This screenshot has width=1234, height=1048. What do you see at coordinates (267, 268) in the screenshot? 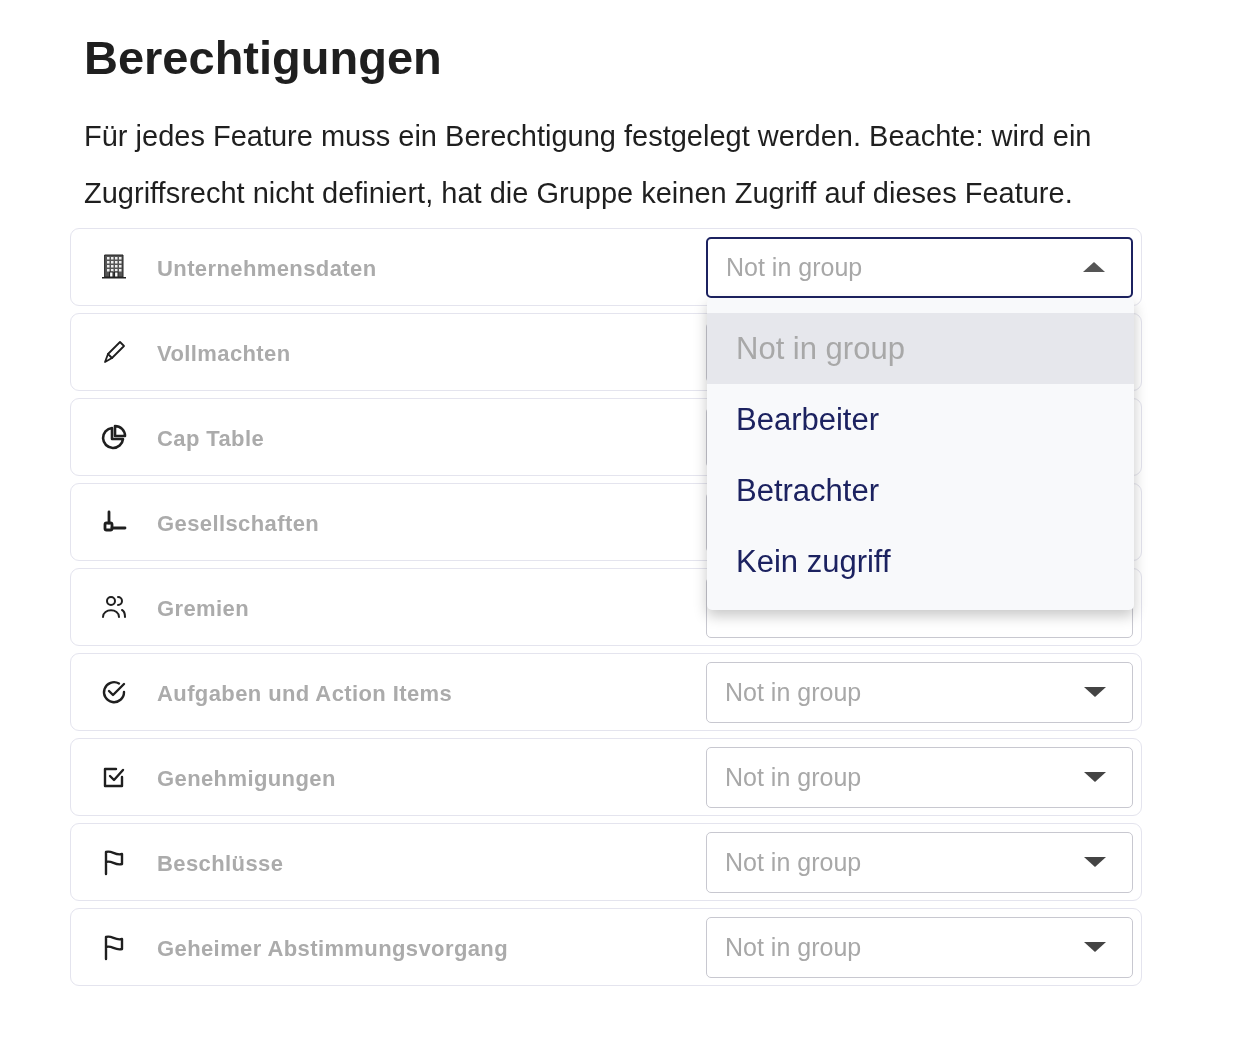
I see `feature-label: Unternehmensdaten` at bounding box center [267, 268].